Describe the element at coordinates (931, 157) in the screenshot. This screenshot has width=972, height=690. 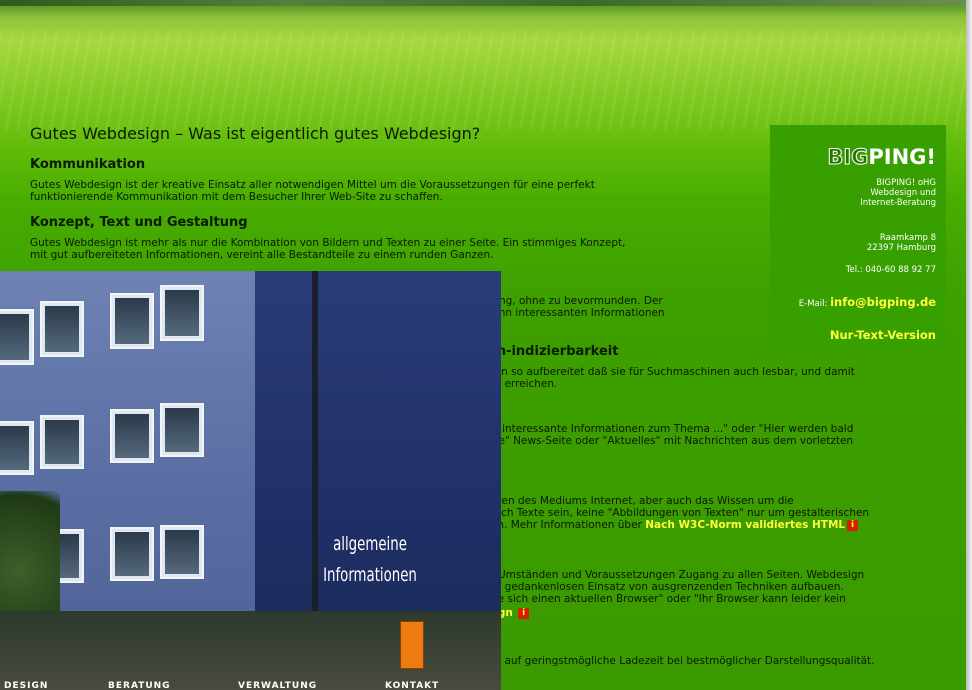
I see `logo-part: !` at that location.